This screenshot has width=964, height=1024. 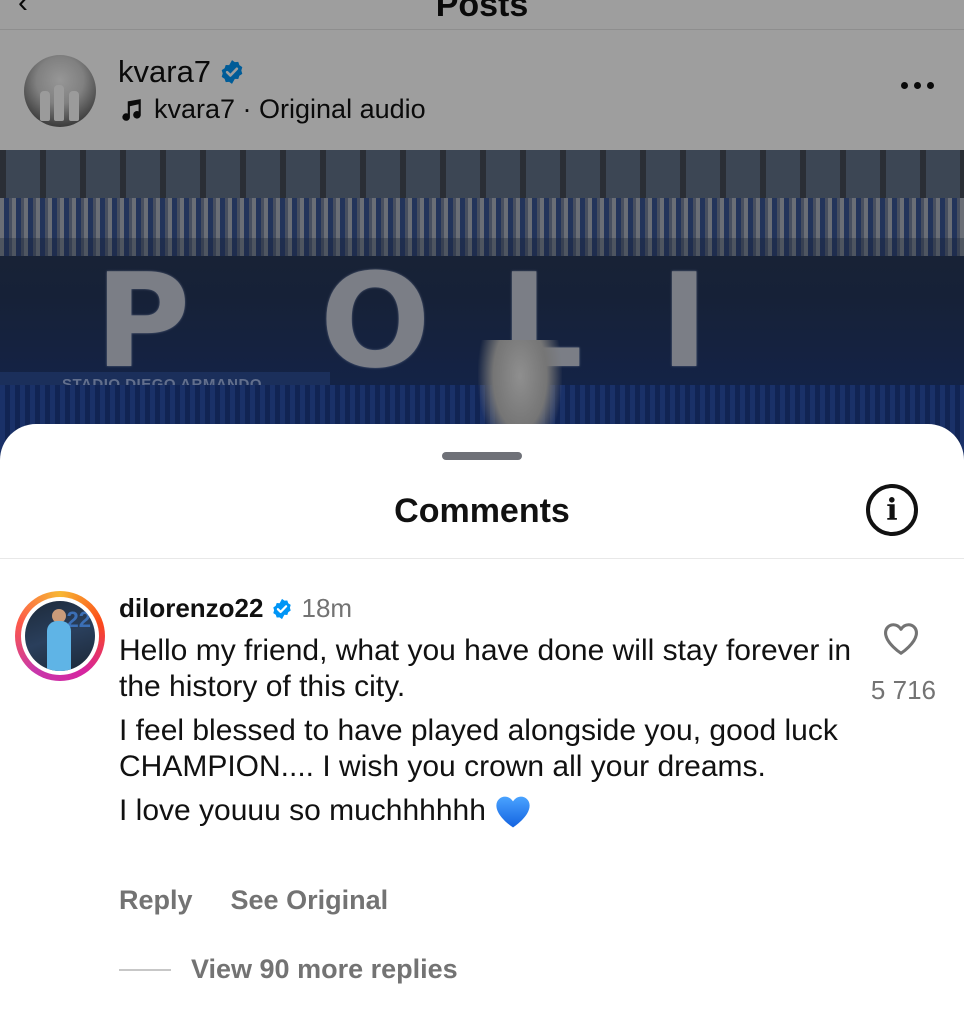 I want to click on heart-like-icon, so click(x=901, y=639).